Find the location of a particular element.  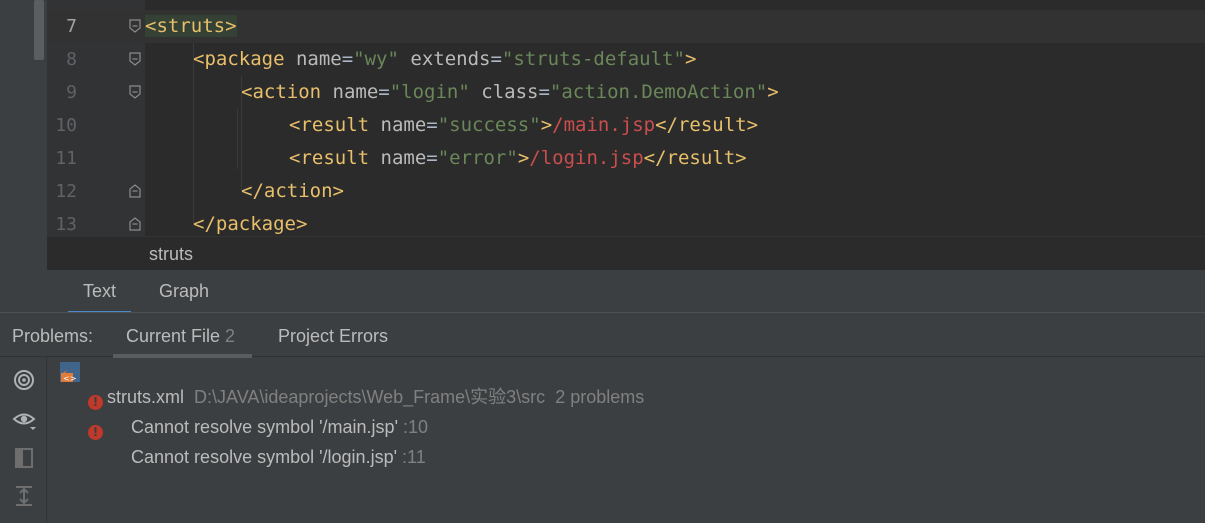

code-line: 13 </package> is located at coordinates (626, 222).